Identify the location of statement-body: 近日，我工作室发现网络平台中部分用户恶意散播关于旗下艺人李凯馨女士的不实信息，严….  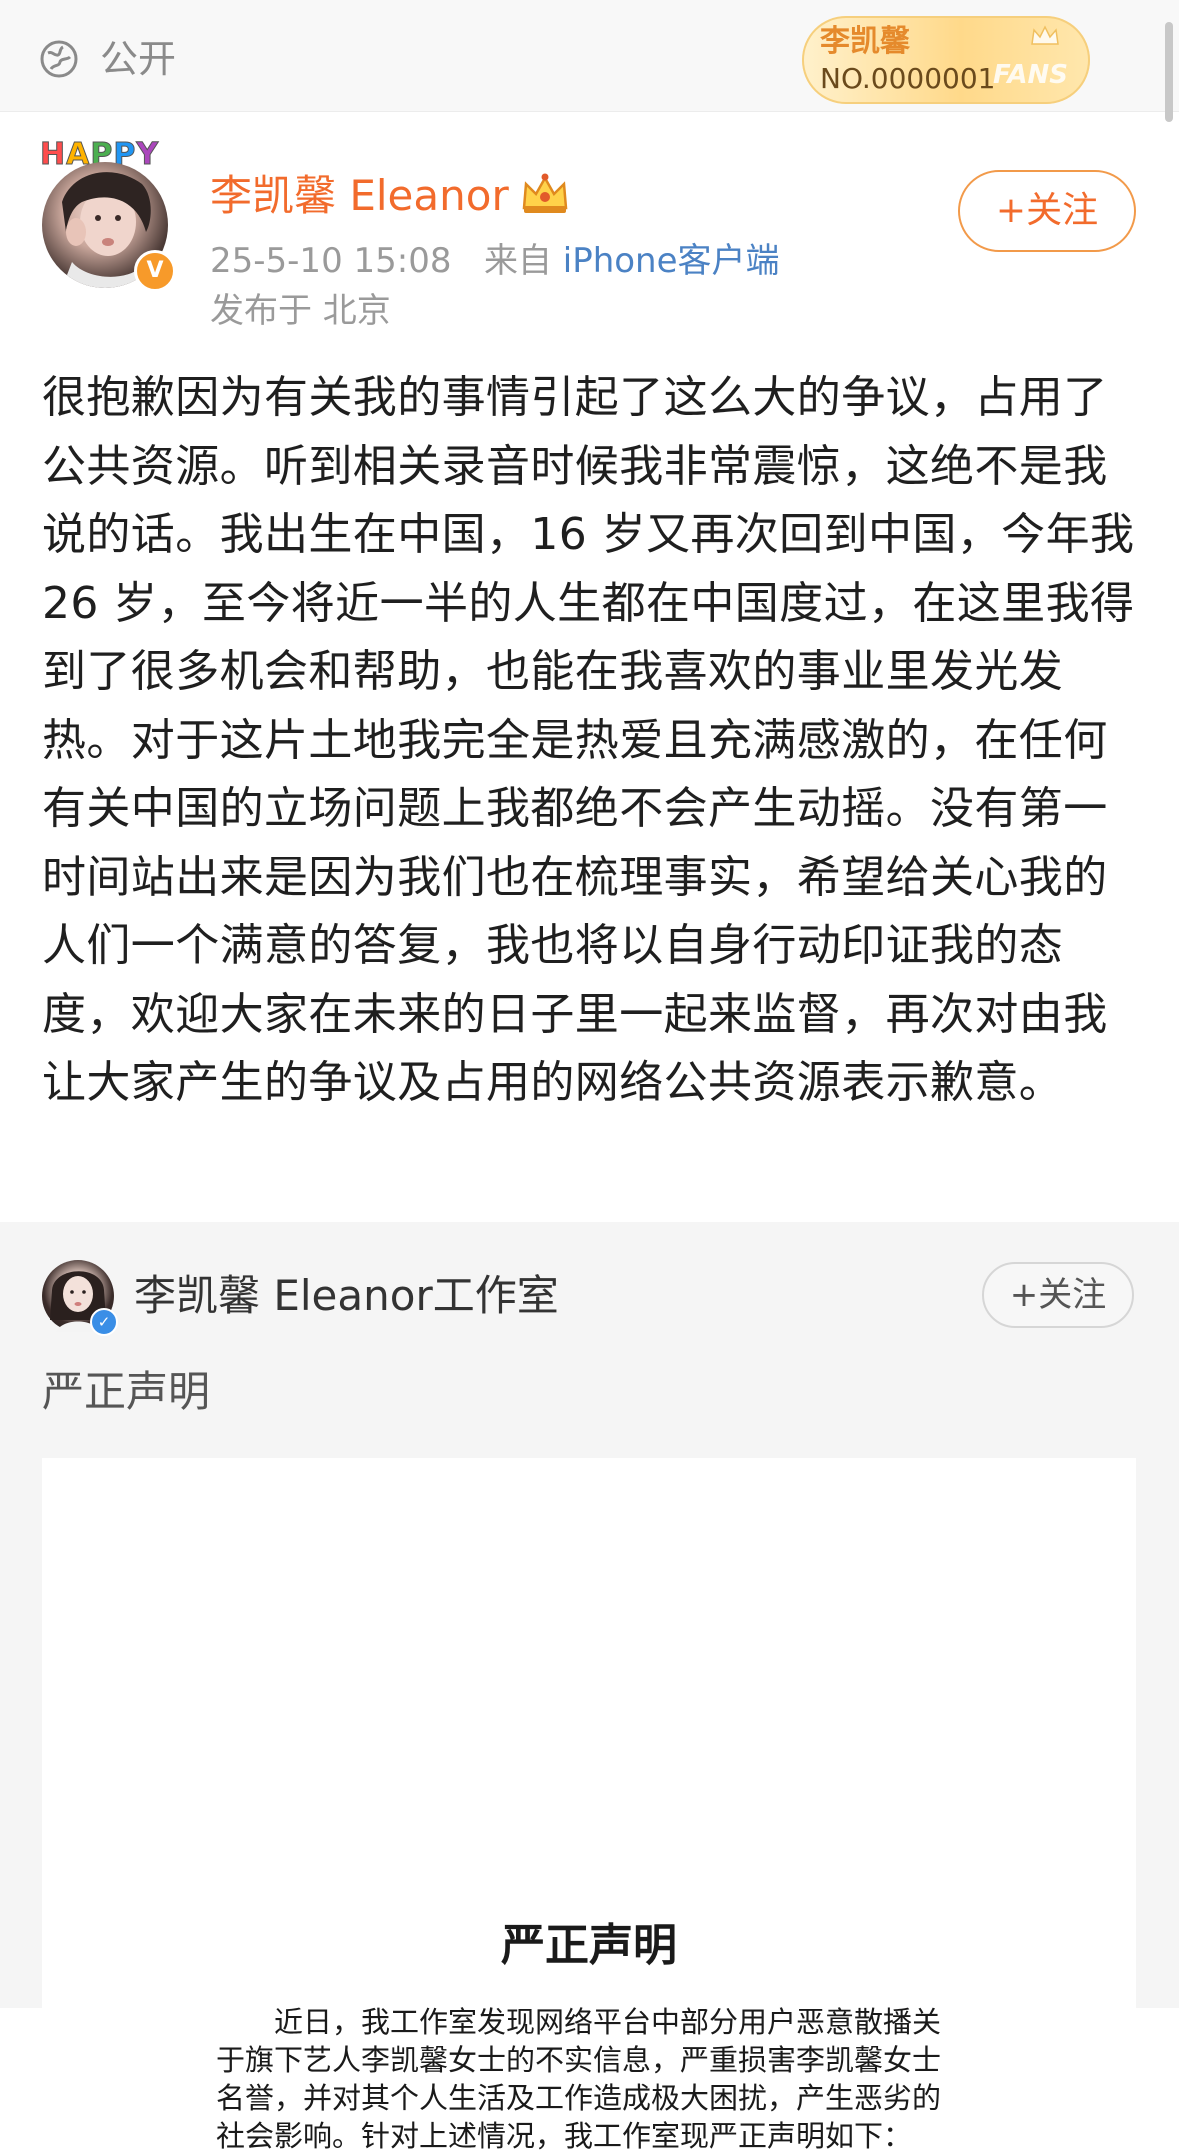
(579, 2079).